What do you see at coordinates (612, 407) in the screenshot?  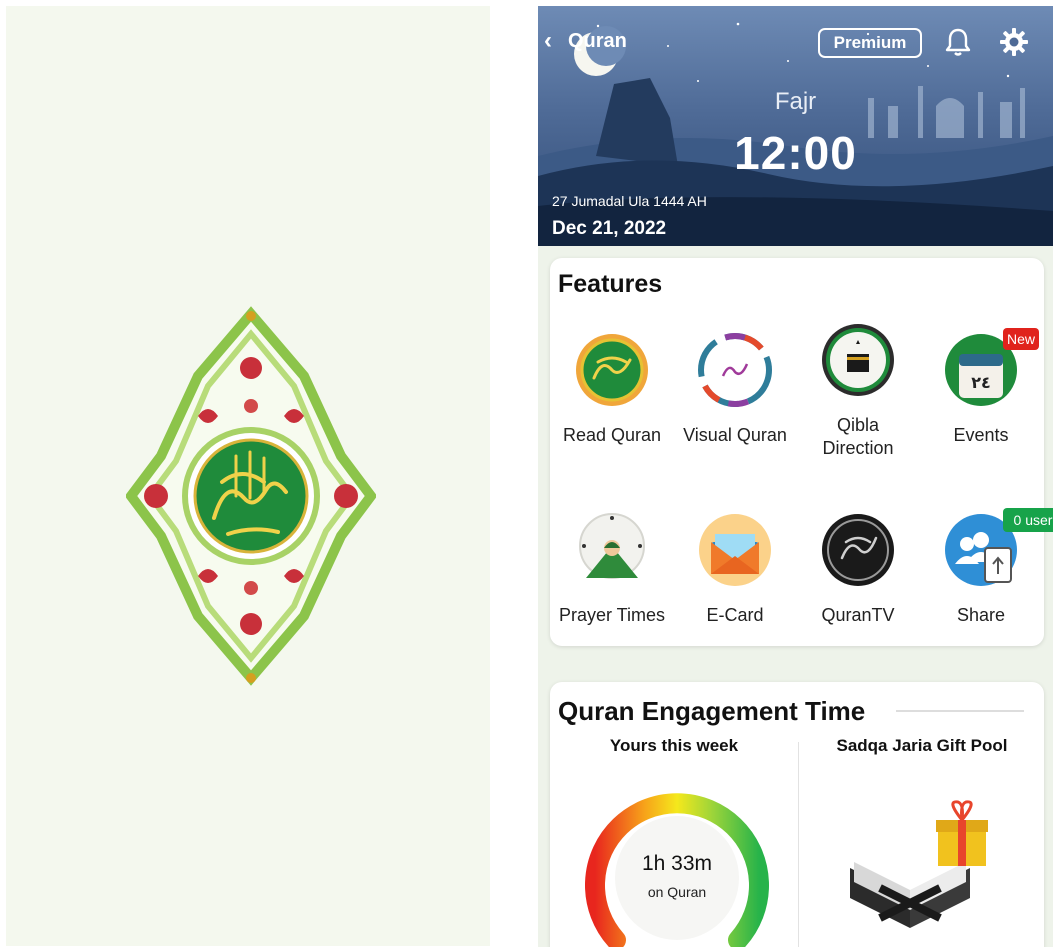 I see `feature-read-quran: Read Quran` at bounding box center [612, 407].